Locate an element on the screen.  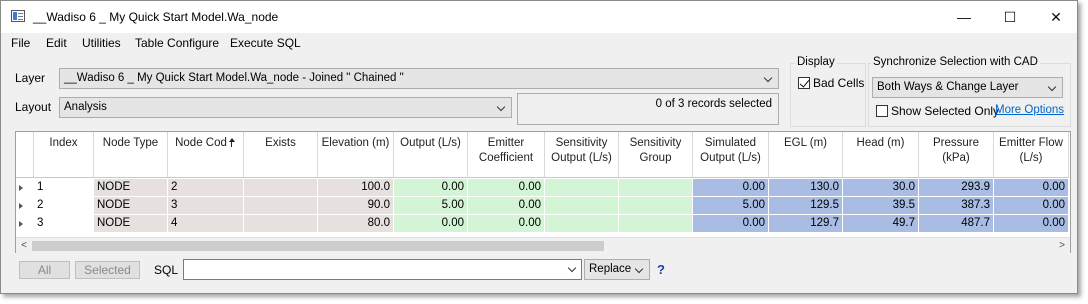
cell-egl: 129.5 is located at coordinates (806, 206).